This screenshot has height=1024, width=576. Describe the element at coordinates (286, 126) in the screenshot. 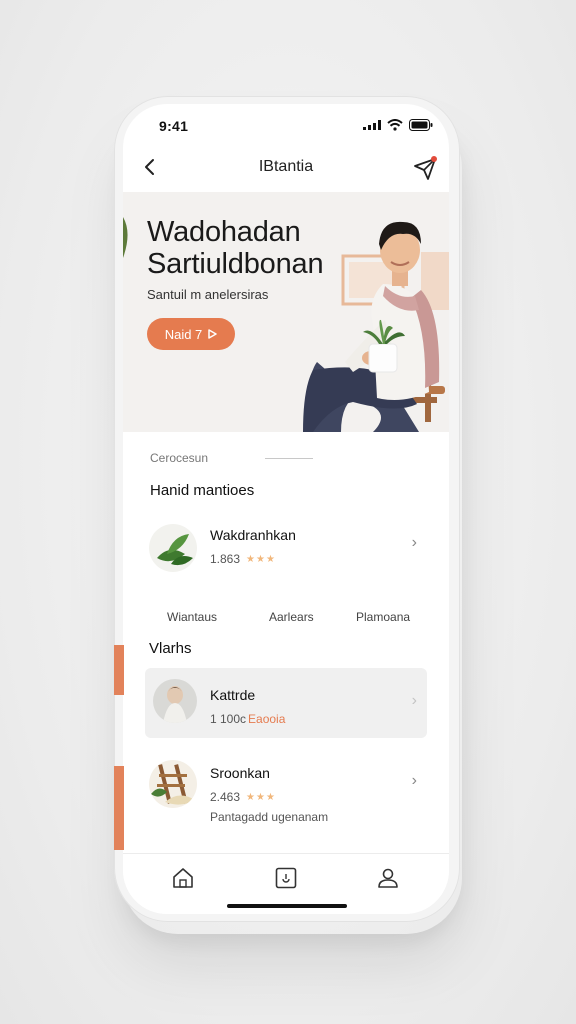

I see `status-bar: 9:41` at that location.